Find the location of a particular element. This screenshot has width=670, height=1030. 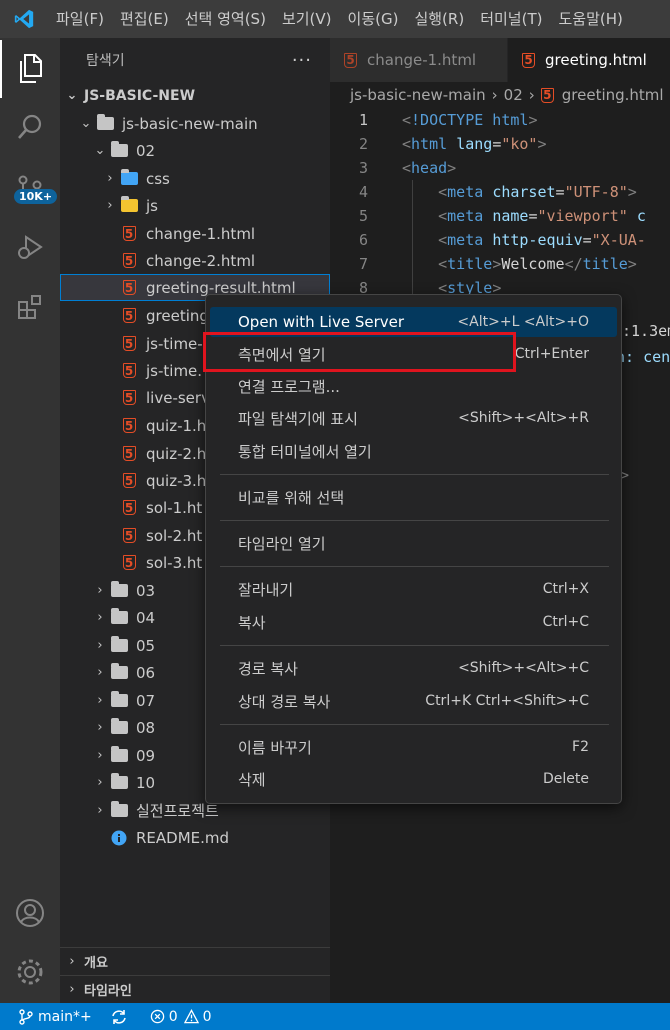

menu-reveal-in-explorer: 파일 탐색기에 표시 <Shift>+<Alt>+R is located at coordinates (413, 418).